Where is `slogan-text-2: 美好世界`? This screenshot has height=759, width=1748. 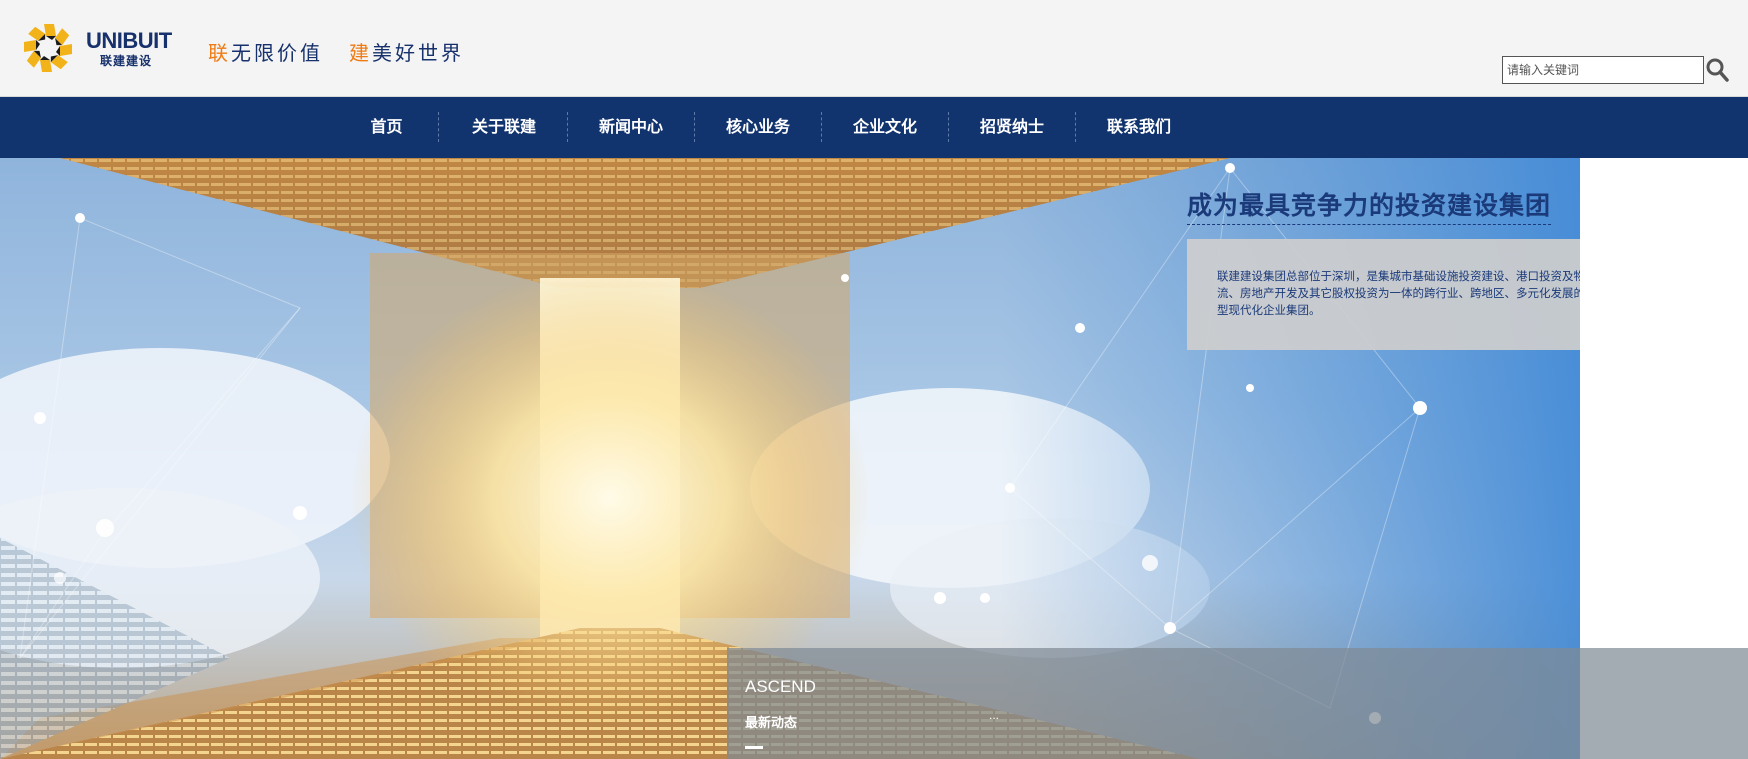 slogan-text-2: 美好世界 is located at coordinates (418, 54).